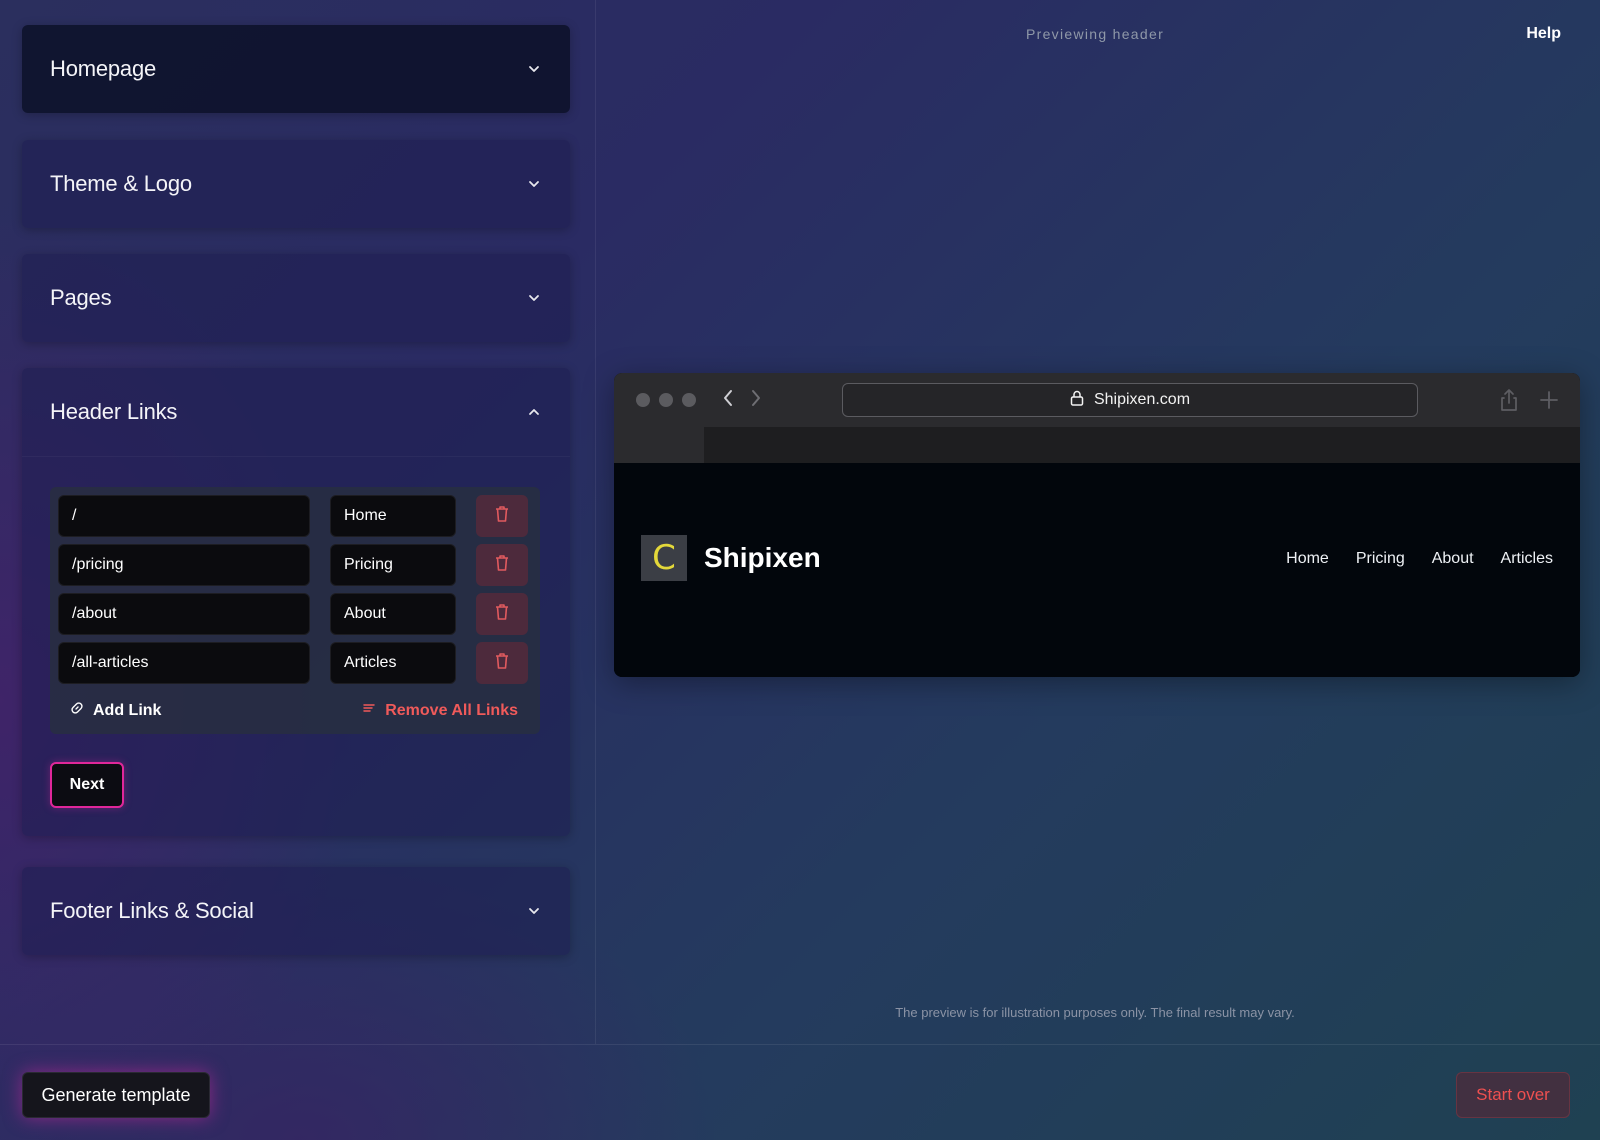  Describe the element at coordinates (659, 445) in the screenshot. I see `browser-tab` at that location.